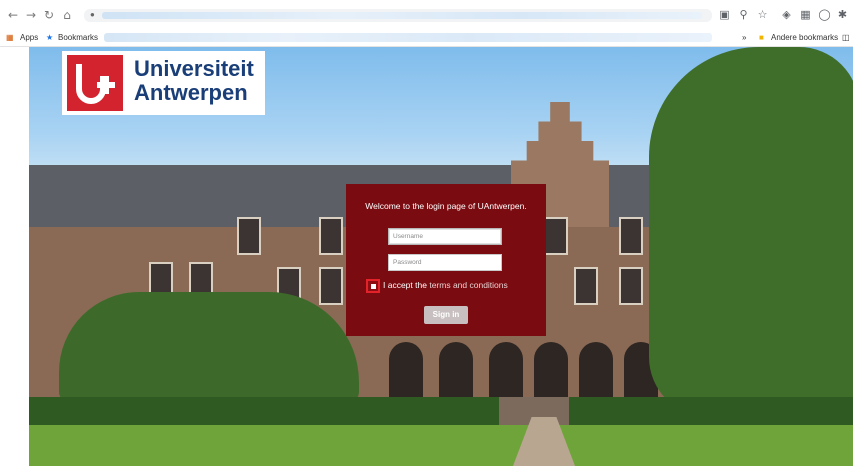 This screenshot has height=466, width=853. I want to click on star-icon: ☆, so click(762, 14).